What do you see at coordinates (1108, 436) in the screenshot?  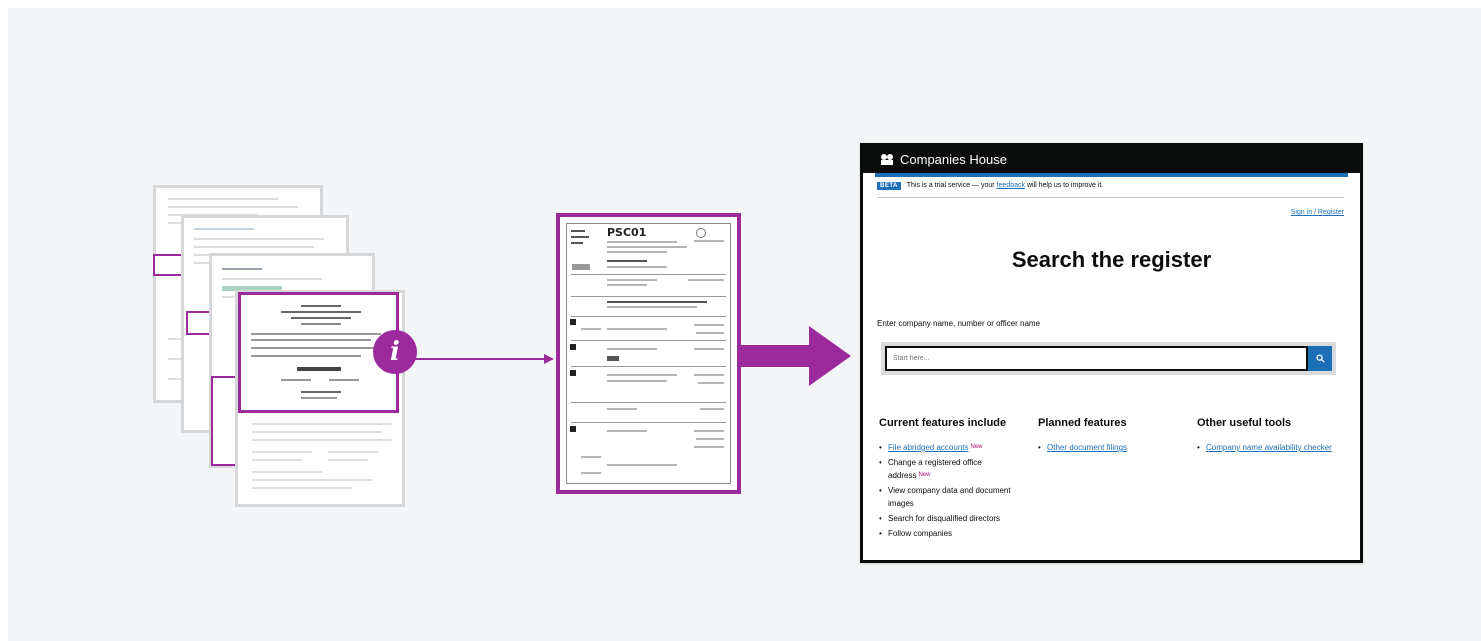 I see `features-column-planned: Planned features Other document filings` at bounding box center [1108, 436].